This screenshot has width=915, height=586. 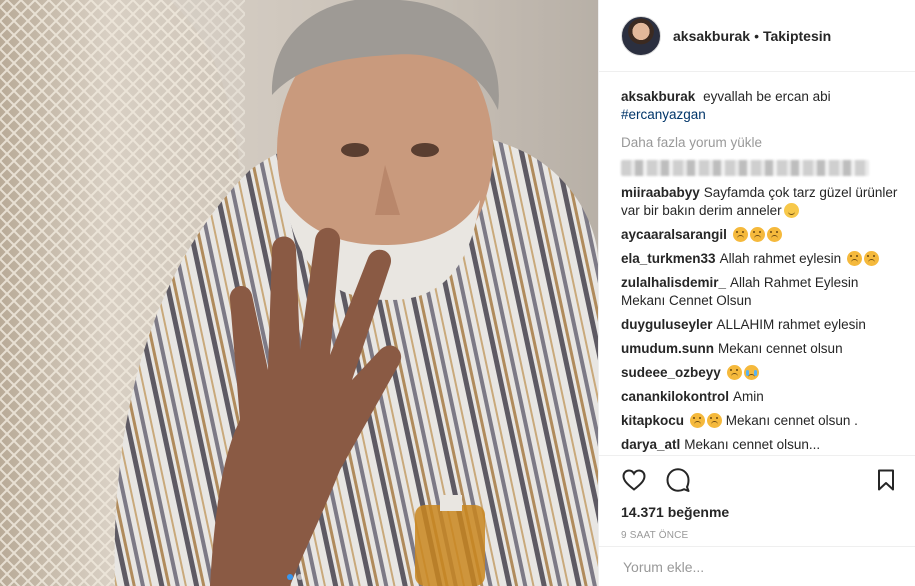 I want to click on load-more-comments-link: Daha fazla yorum yükle, so click(x=760, y=143).